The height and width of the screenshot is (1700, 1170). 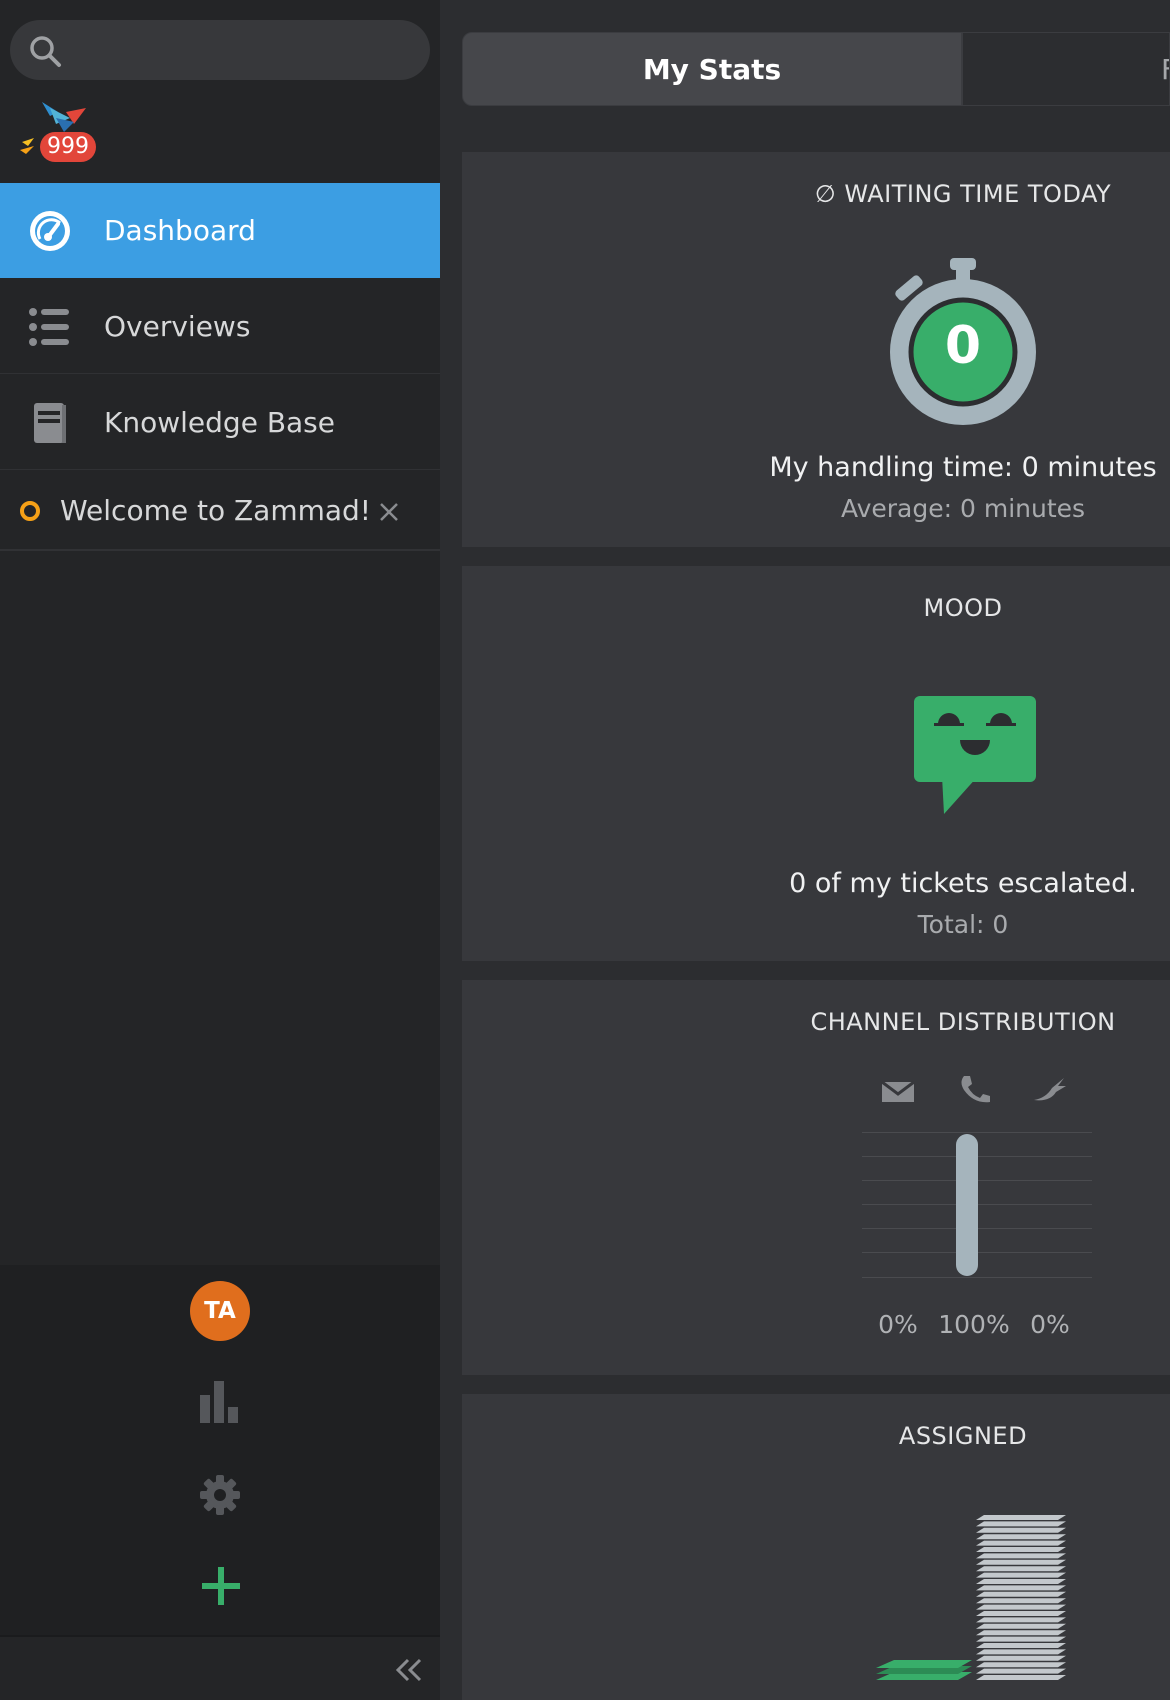 I want to click on closed-ticket-stack, so click(x=924, y=1670).